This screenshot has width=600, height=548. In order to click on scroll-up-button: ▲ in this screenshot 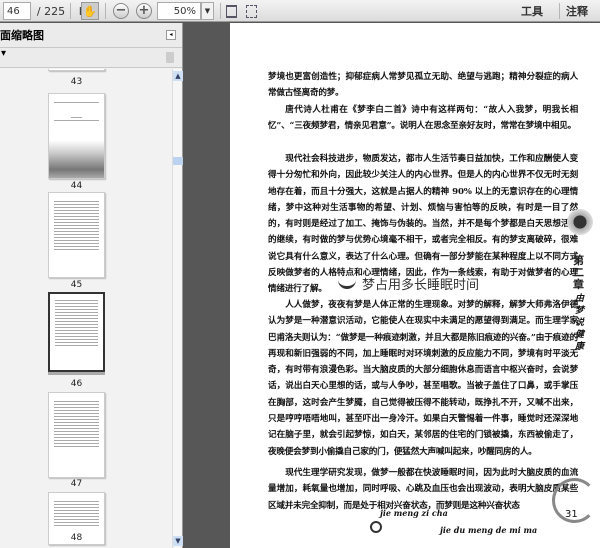, I will do `click(178, 76)`.